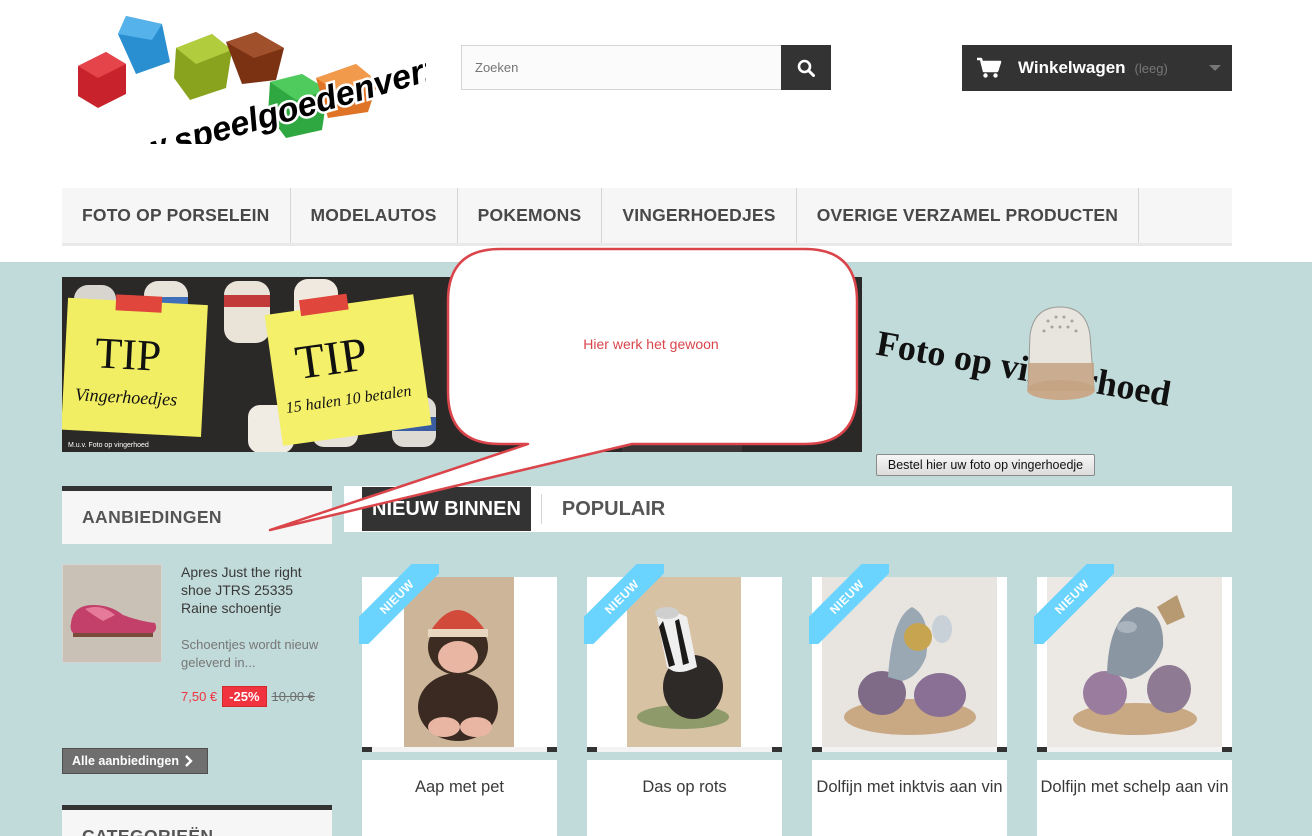 Image resolution: width=1312 pixels, height=836 pixels. Describe the element at coordinates (651, 344) in the screenshot. I see `callout-text: Hier werk het gewoon` at that location.